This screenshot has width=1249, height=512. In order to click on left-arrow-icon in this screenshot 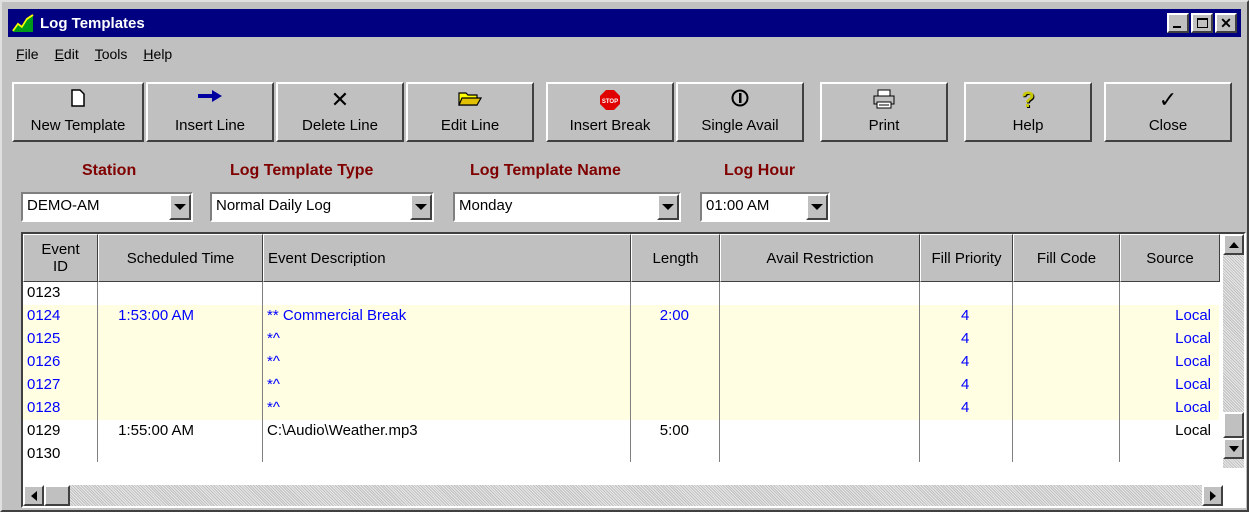, I will do `click(33, 495)`.